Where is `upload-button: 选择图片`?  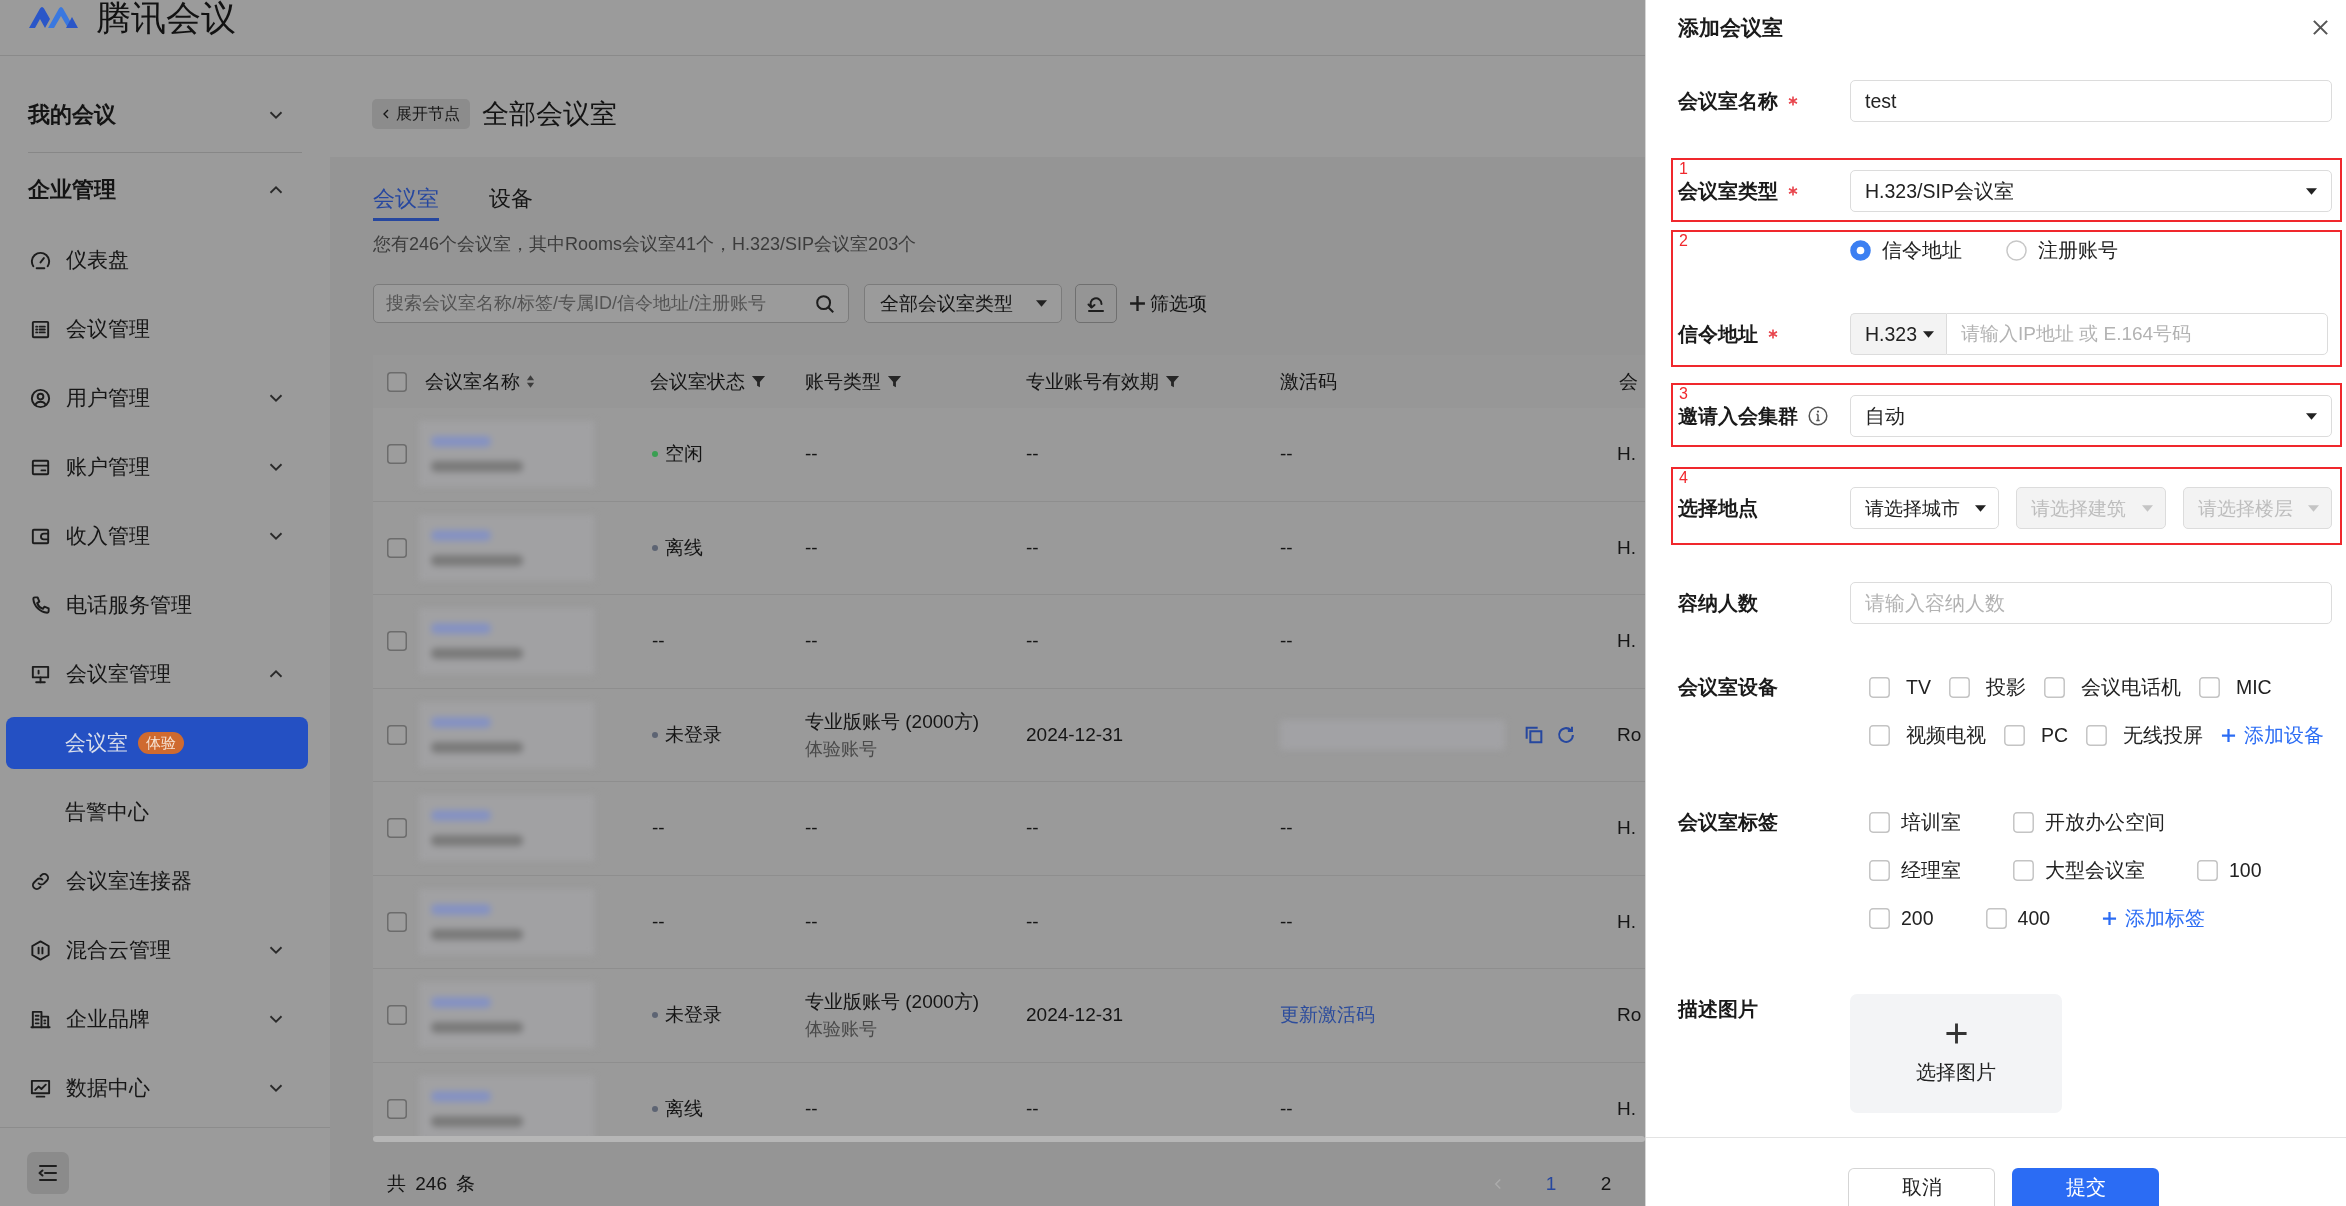
upload-button: 选择图片 is located at coordinates (1956, 1053).